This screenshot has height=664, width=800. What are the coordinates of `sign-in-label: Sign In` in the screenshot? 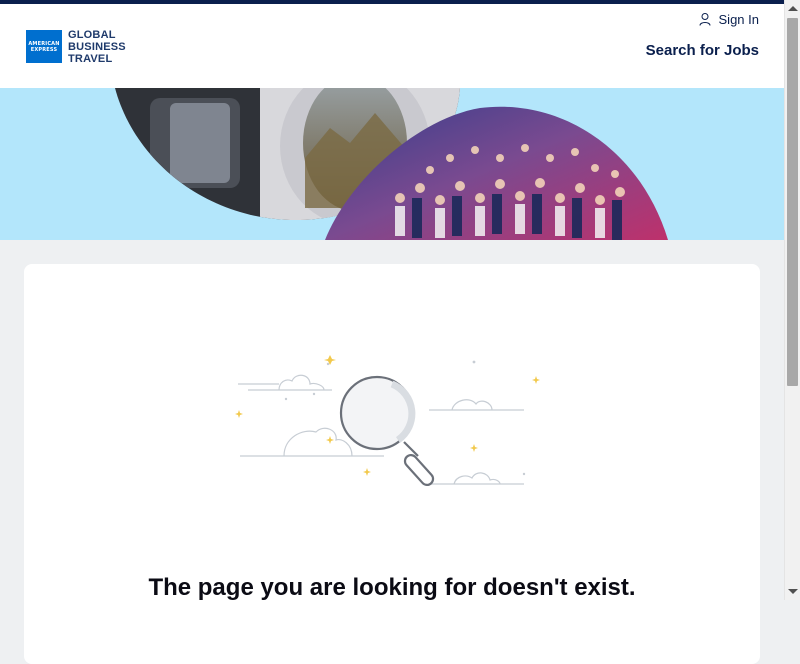 It's located at (738, 19).